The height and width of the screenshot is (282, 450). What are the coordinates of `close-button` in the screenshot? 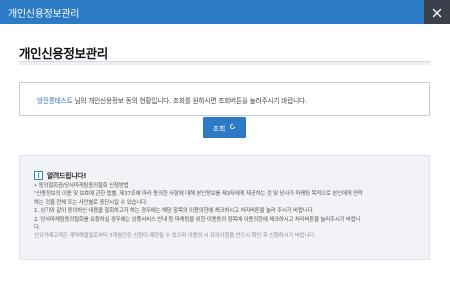 It's located at (437, 12).